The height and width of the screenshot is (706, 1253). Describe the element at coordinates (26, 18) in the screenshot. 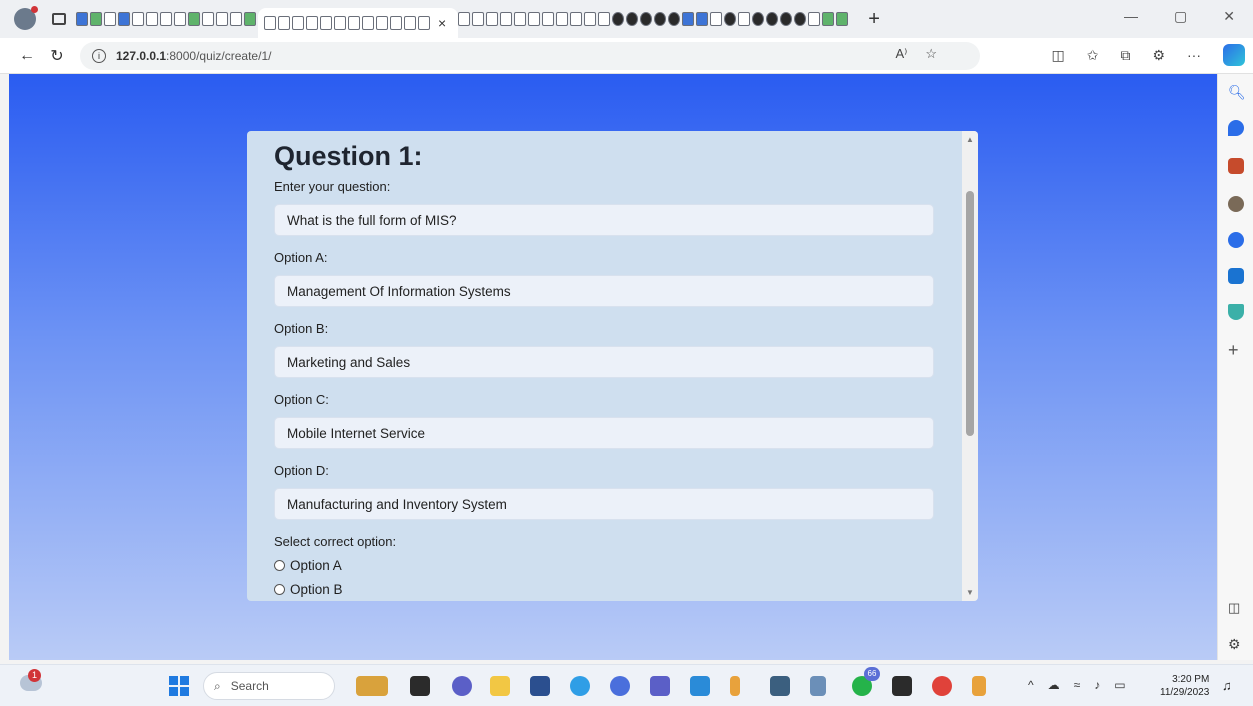

I see `profile-avatar-icon` at that location.